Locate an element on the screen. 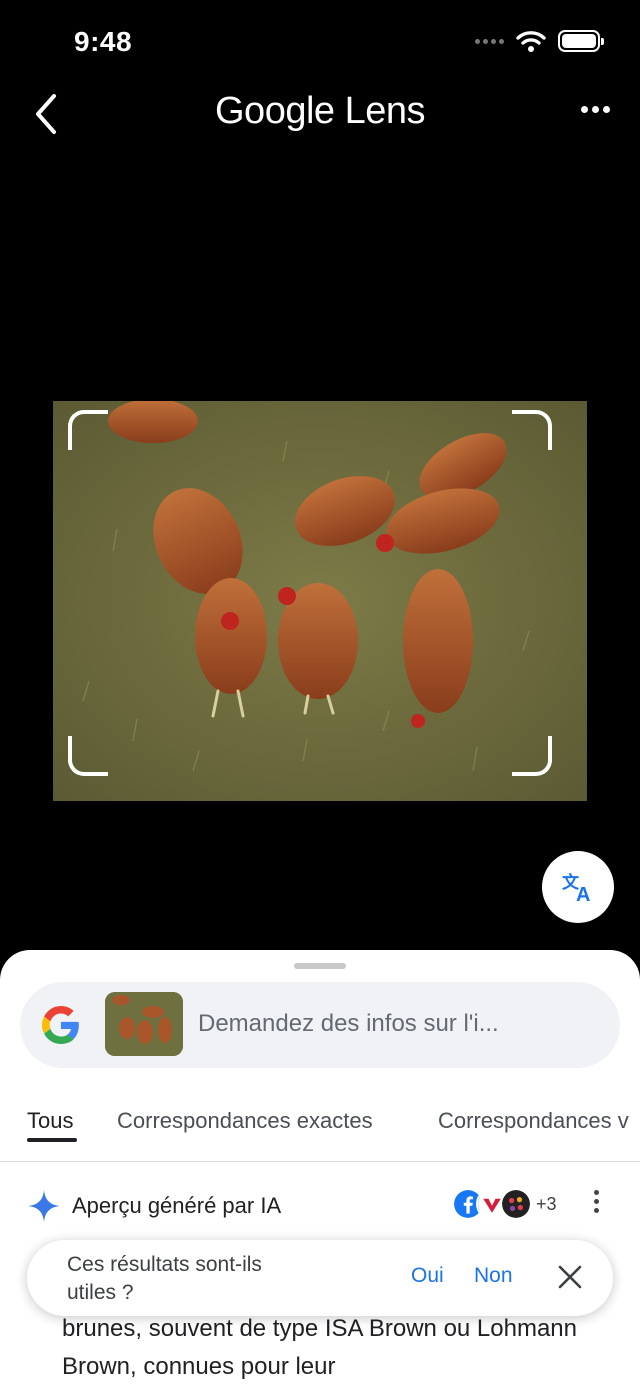  crop-corner-top-left is located at coordinates (88, 430).